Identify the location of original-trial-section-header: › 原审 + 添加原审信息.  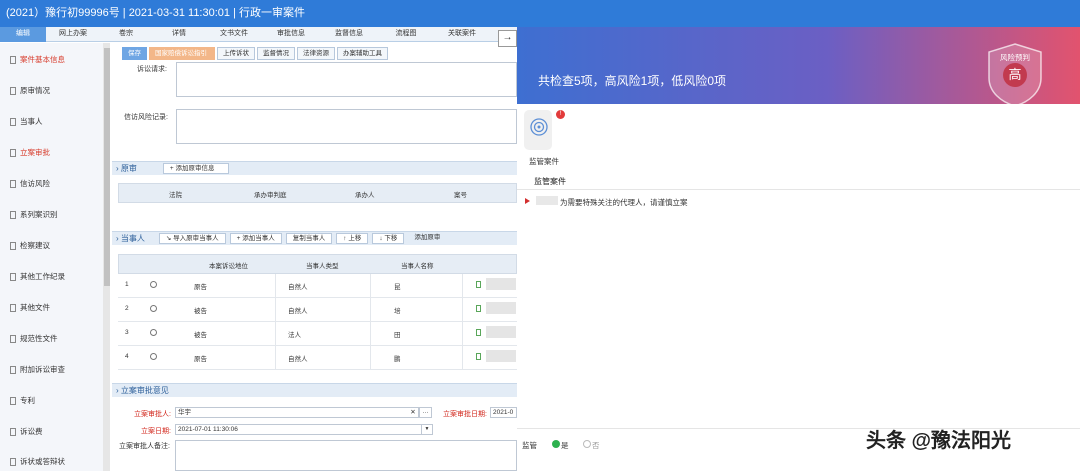
(314, 168).